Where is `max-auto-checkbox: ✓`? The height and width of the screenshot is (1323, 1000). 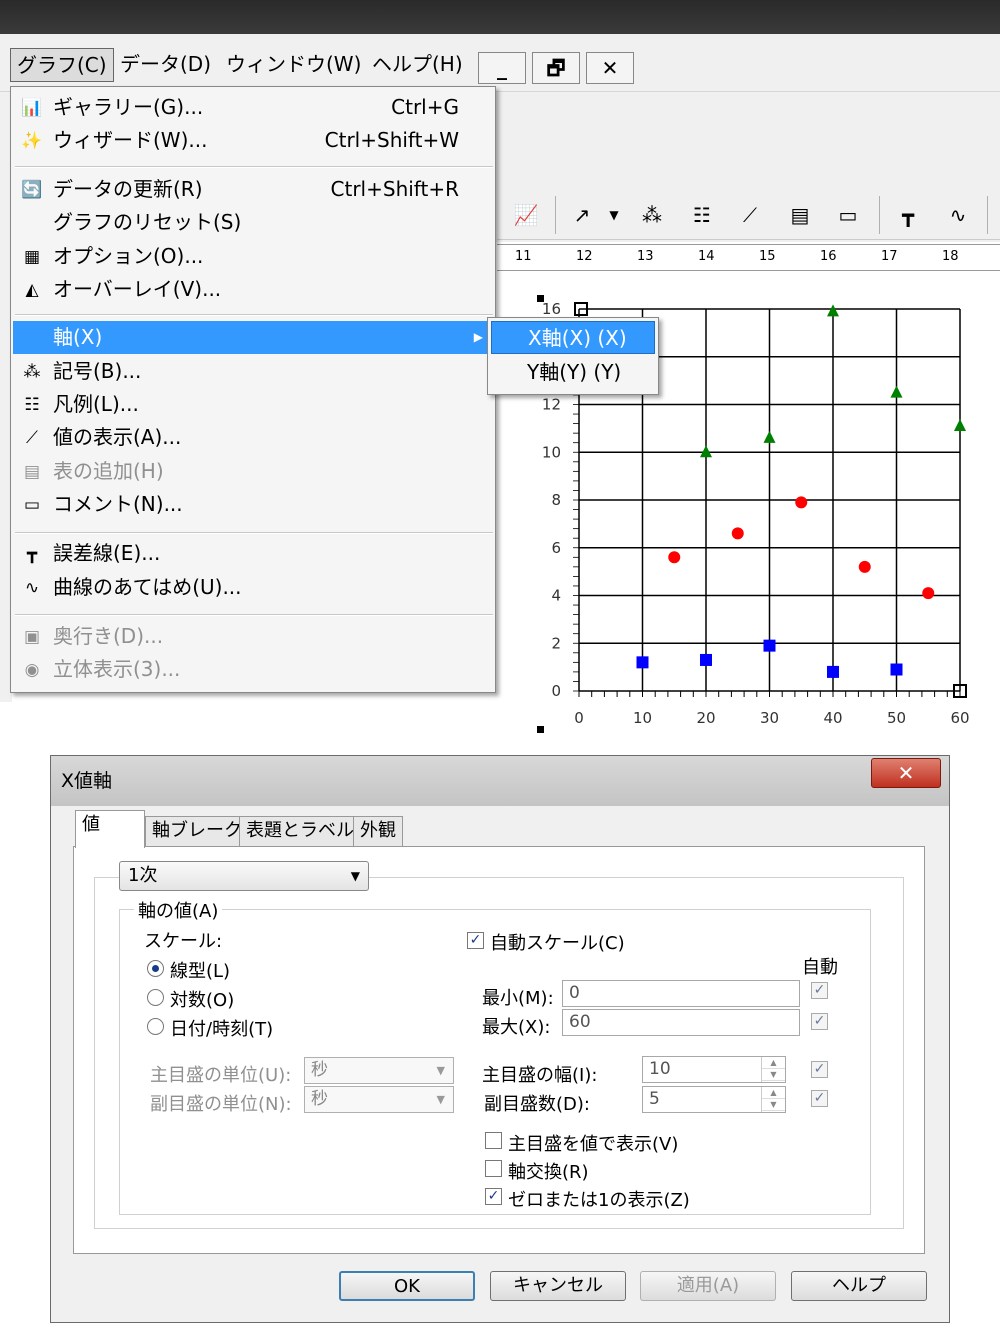
max-auto-checkbox: ✓ is located at coordinates (819, 1021).